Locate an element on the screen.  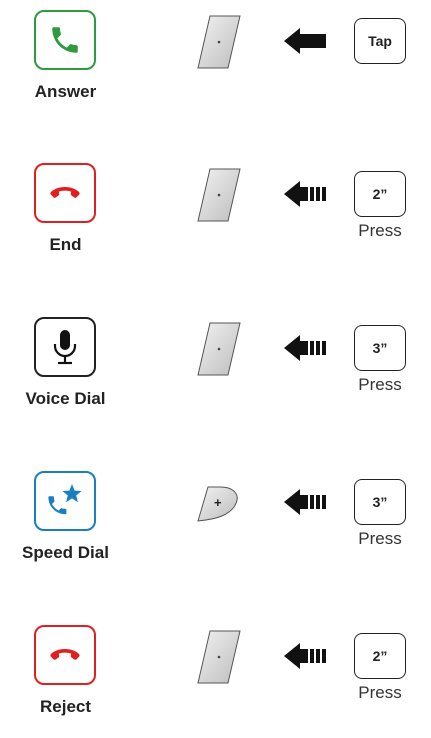
plus-button-icon: + is located at coordinates (217, 504).